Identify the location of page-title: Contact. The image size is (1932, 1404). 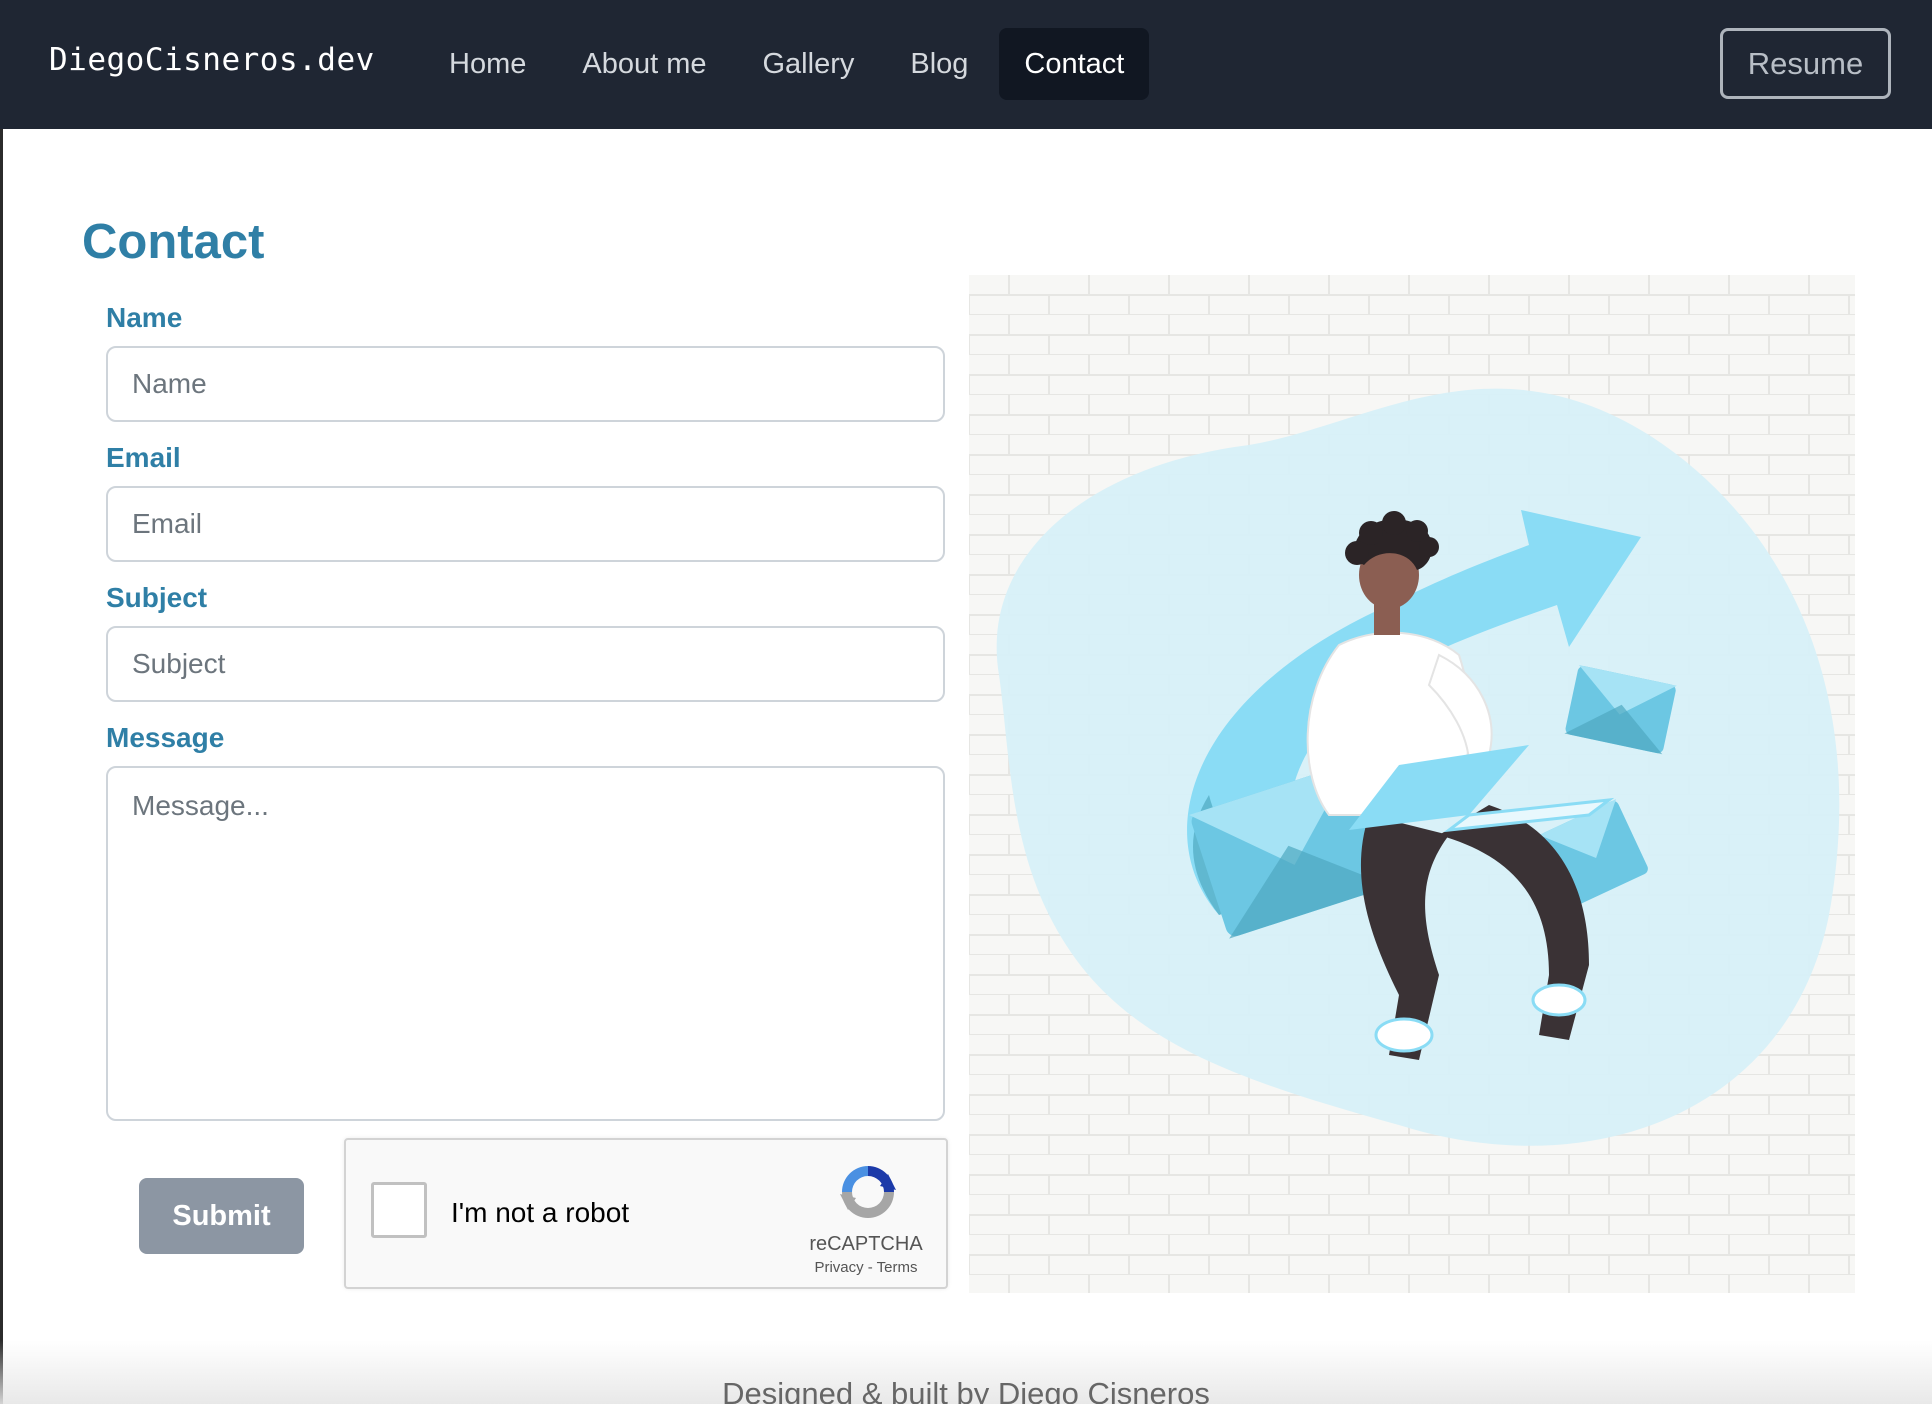
(173, 242).